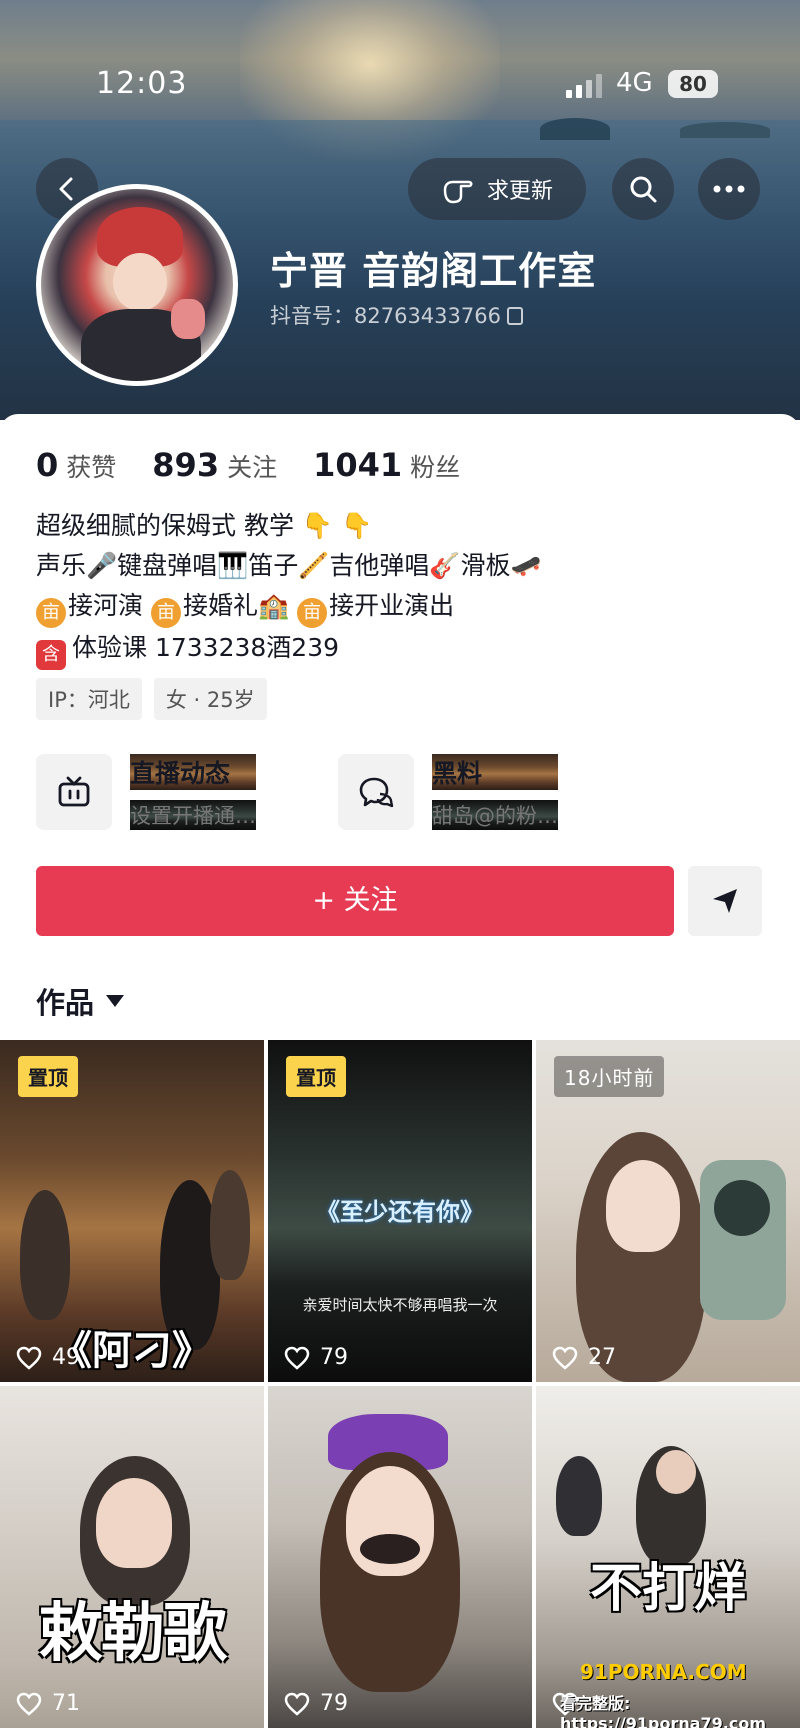 This screenshot has height=1728, width=800. Describe the element at coordinates (132, 1557) in the screenshot. I see `video-tile: 敕勒歌 71` at that location.